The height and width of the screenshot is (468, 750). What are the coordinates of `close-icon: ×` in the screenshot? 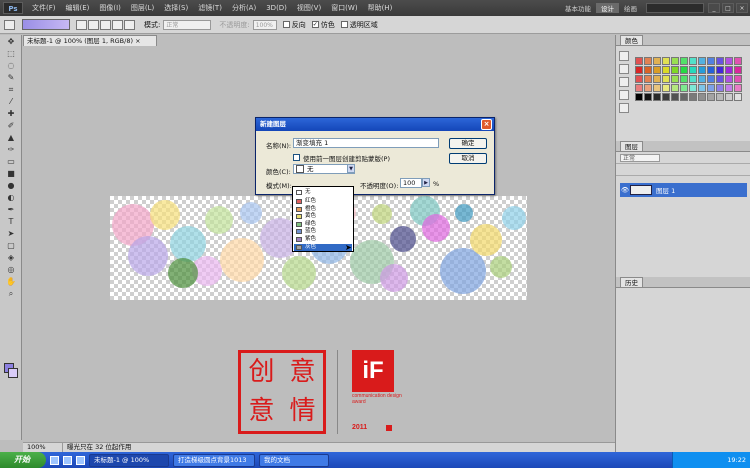 It's located at (486, 124).